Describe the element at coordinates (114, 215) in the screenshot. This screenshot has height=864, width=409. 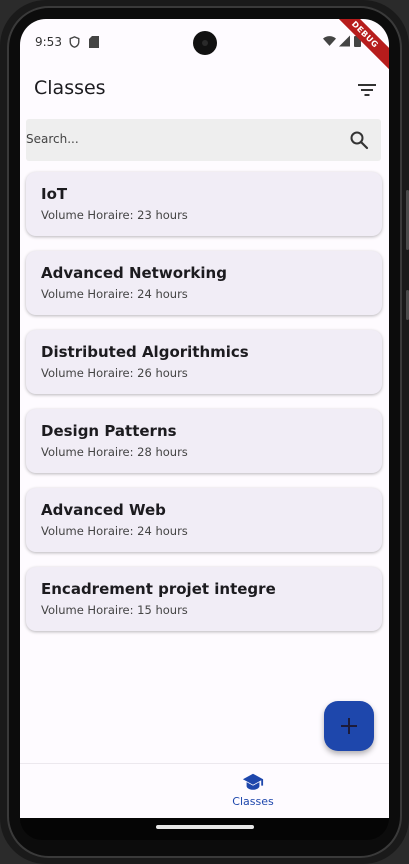
I see `class-hours: Volume Horaire: 23 hours` at that location.